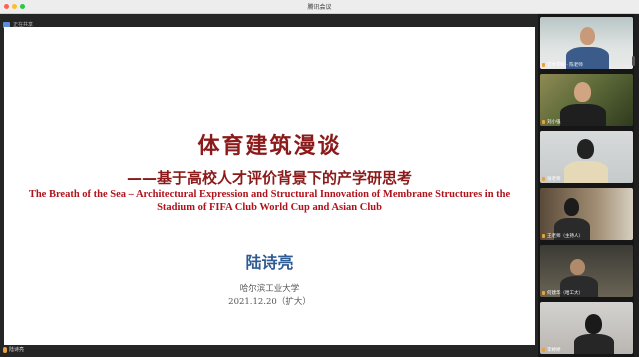 The width and height of the screenshot is (639, 357). I want to click on participant-name-tag: 王老师（主持人）, so click(562, 236).